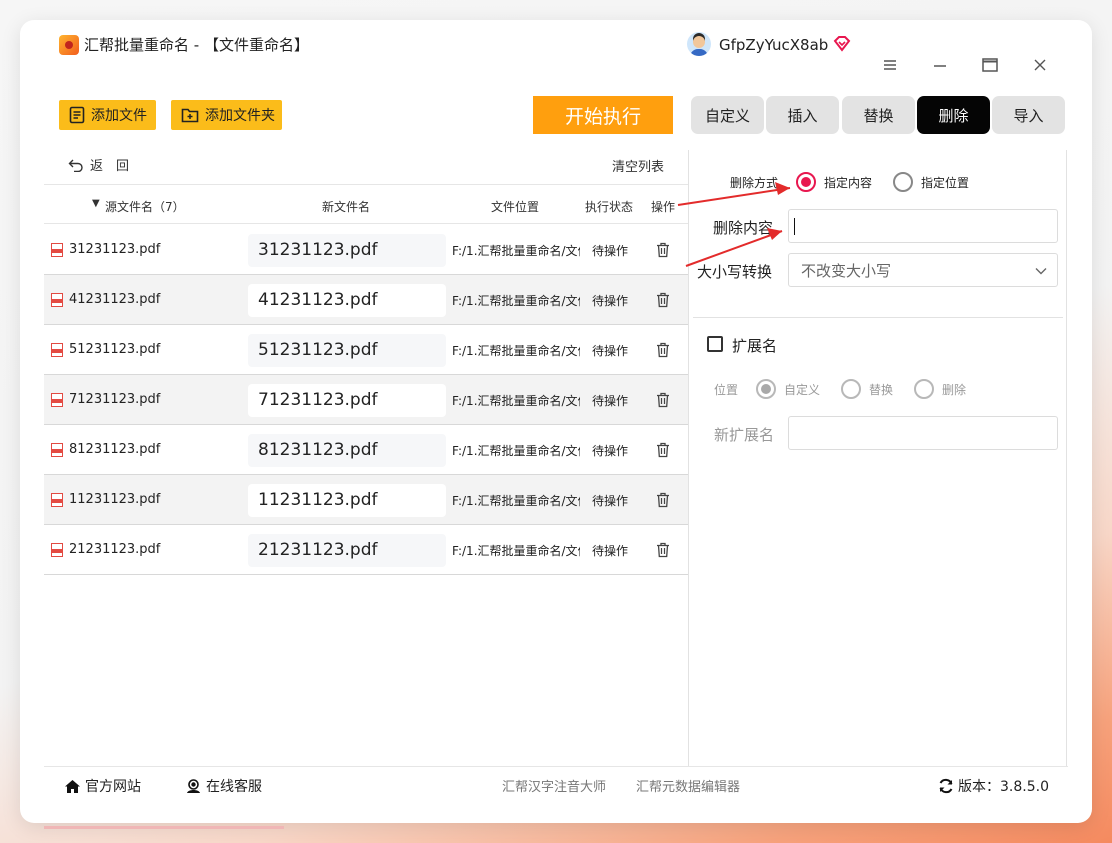 The image size is (1112, 843). Describe the element at coordinates (115, 249) in the screenshot. I see `source-filename: 31231123.pdf` at that location.